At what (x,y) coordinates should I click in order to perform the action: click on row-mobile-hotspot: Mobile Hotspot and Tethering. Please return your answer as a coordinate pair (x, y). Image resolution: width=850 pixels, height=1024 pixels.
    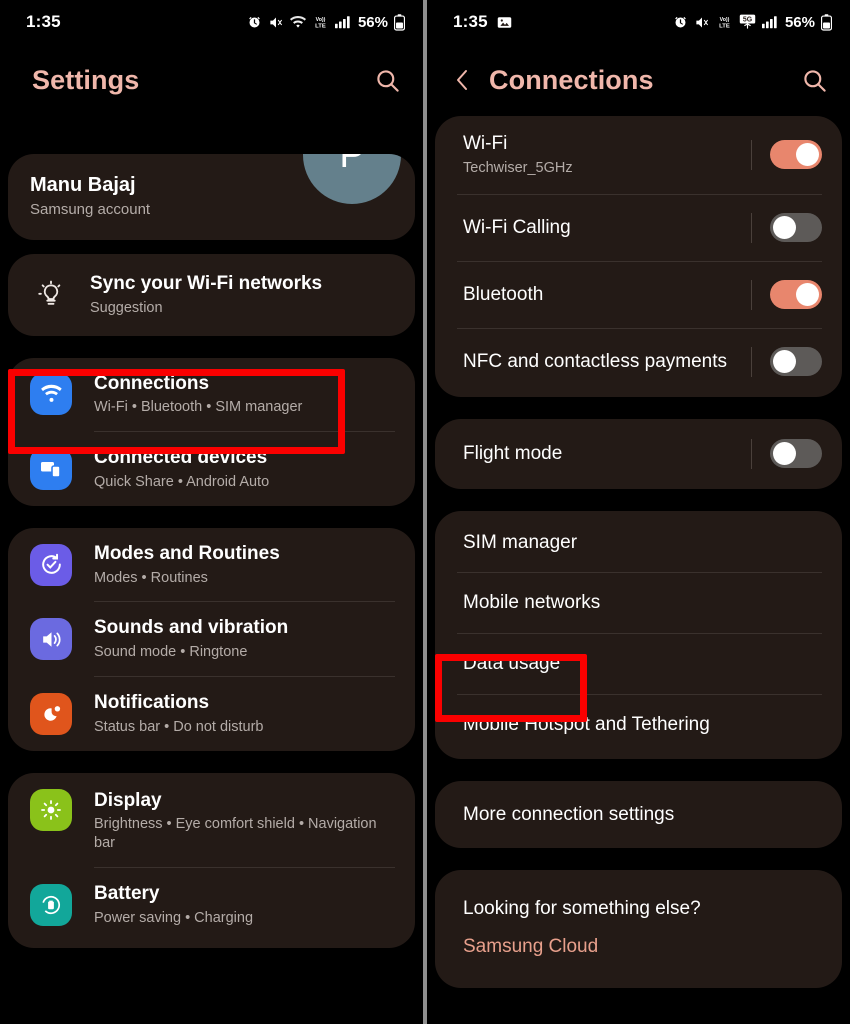
    Looking at the image, I should click on (638, 727).